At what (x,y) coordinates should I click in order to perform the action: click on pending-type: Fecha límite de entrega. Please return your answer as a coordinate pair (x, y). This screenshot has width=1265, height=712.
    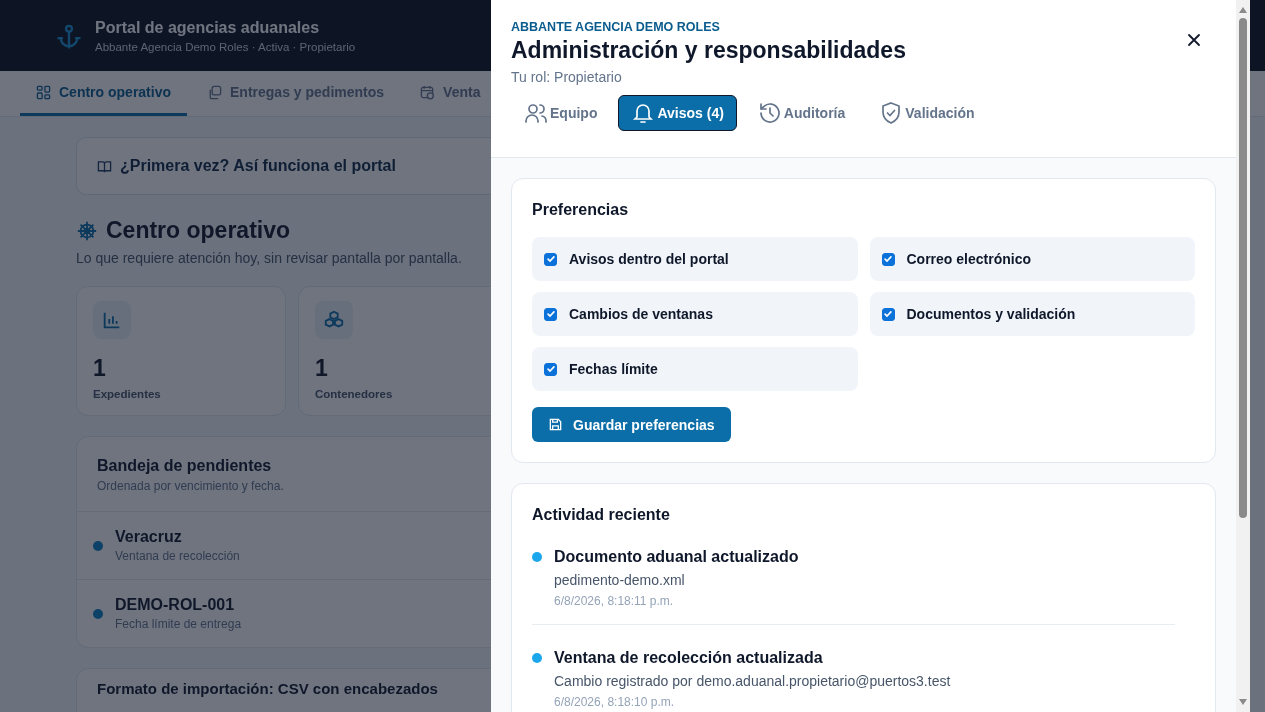
    Looking at the image, I should click on (178, 624).